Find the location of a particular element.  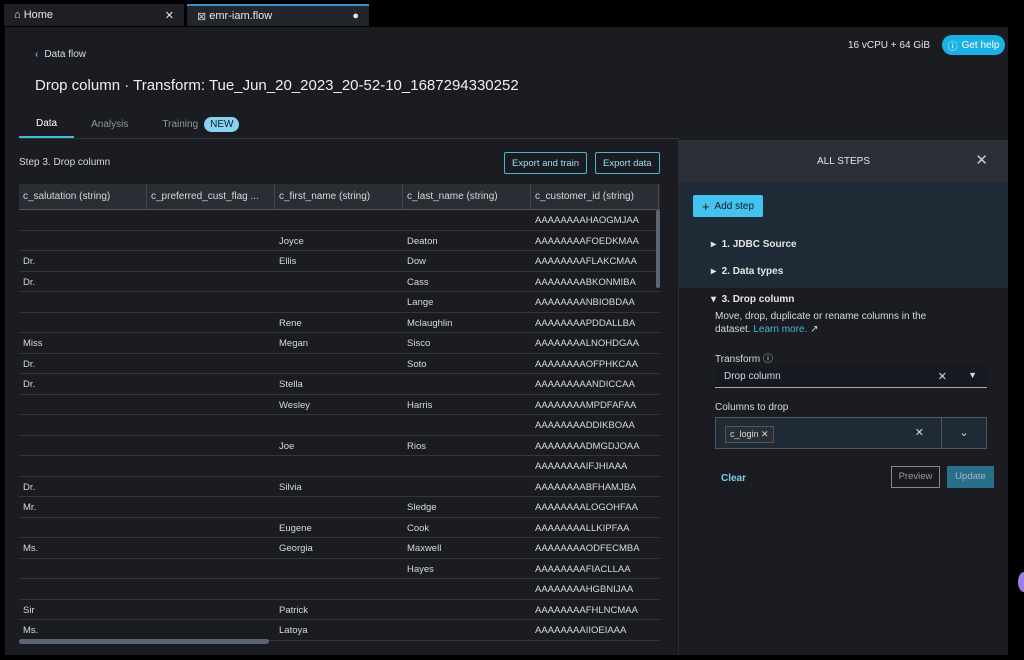

chevron-down-icon: ⌄ is located at coordinates (963, 433).